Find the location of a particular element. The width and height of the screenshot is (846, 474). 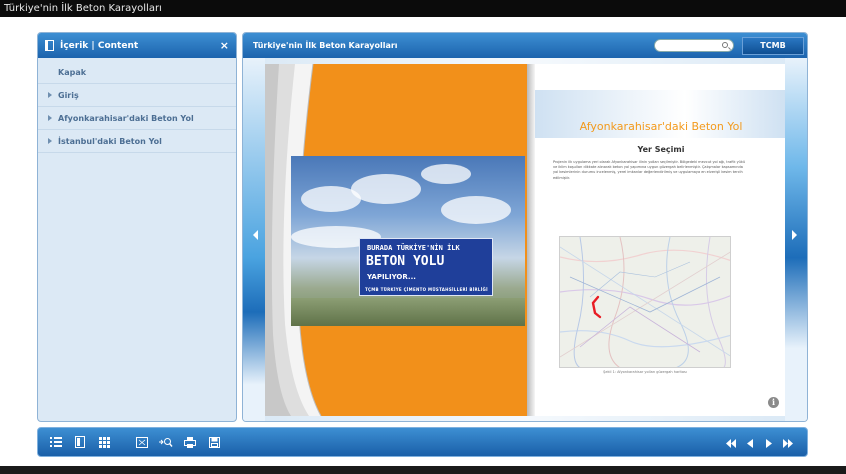

sidebar-header: İçerik | Content × is located at coordinates (137, 45).